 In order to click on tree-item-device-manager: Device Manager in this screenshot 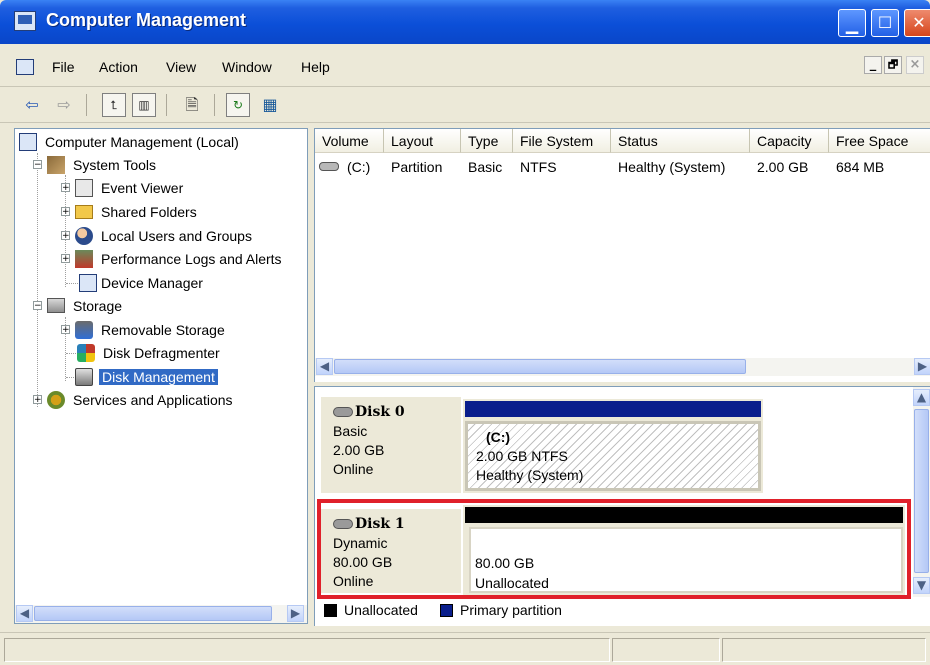, I will do `click(141, 283)`.